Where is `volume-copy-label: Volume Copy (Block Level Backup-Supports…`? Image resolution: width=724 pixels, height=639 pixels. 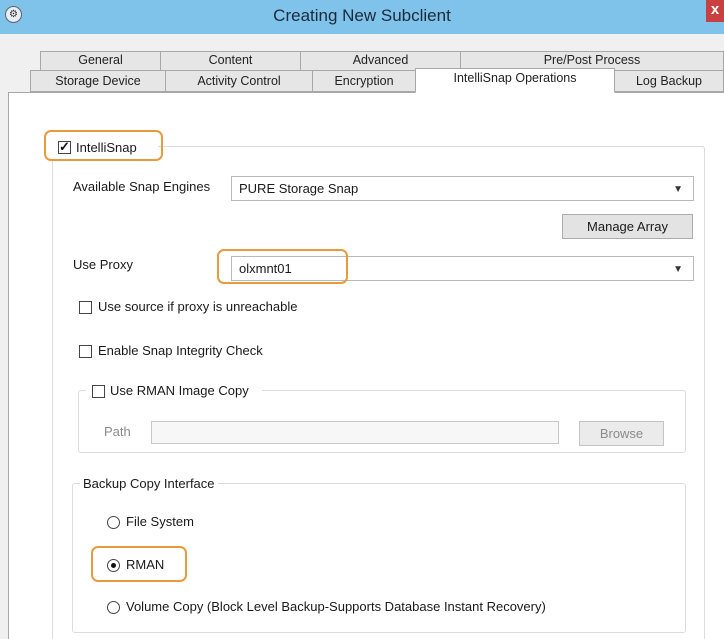
volume-copy-label: Volume Copy (Block Level Backup-Supports… is located at coordinates (336, 606).